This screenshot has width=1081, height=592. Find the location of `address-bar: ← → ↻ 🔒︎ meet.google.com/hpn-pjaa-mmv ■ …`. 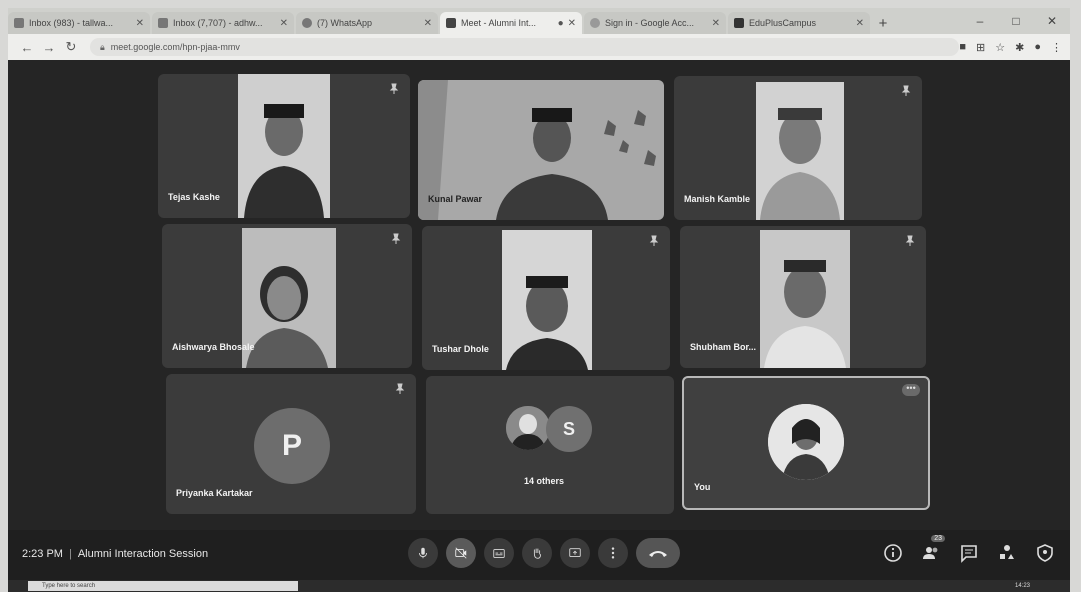

address-bar: ← → ↻ 🔒︎ meet.google.com/hpn-pjaa-mmv ■ … is located at coordinates (539, 47).